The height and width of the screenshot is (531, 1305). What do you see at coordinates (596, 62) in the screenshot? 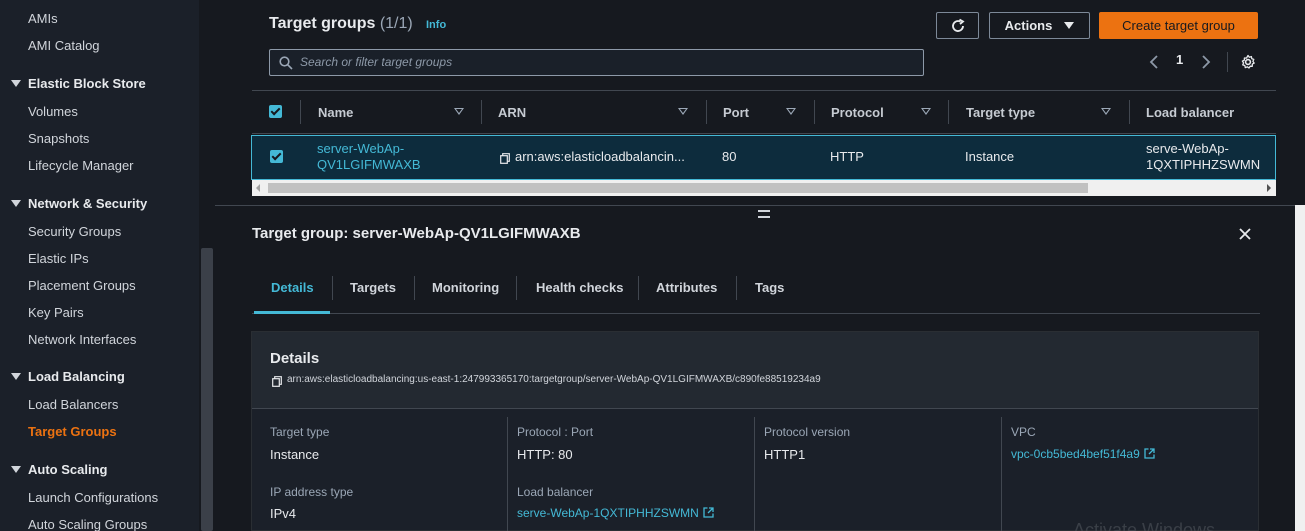
I see `search-field: Search or filter target groups` at bounding box center [596, 62].